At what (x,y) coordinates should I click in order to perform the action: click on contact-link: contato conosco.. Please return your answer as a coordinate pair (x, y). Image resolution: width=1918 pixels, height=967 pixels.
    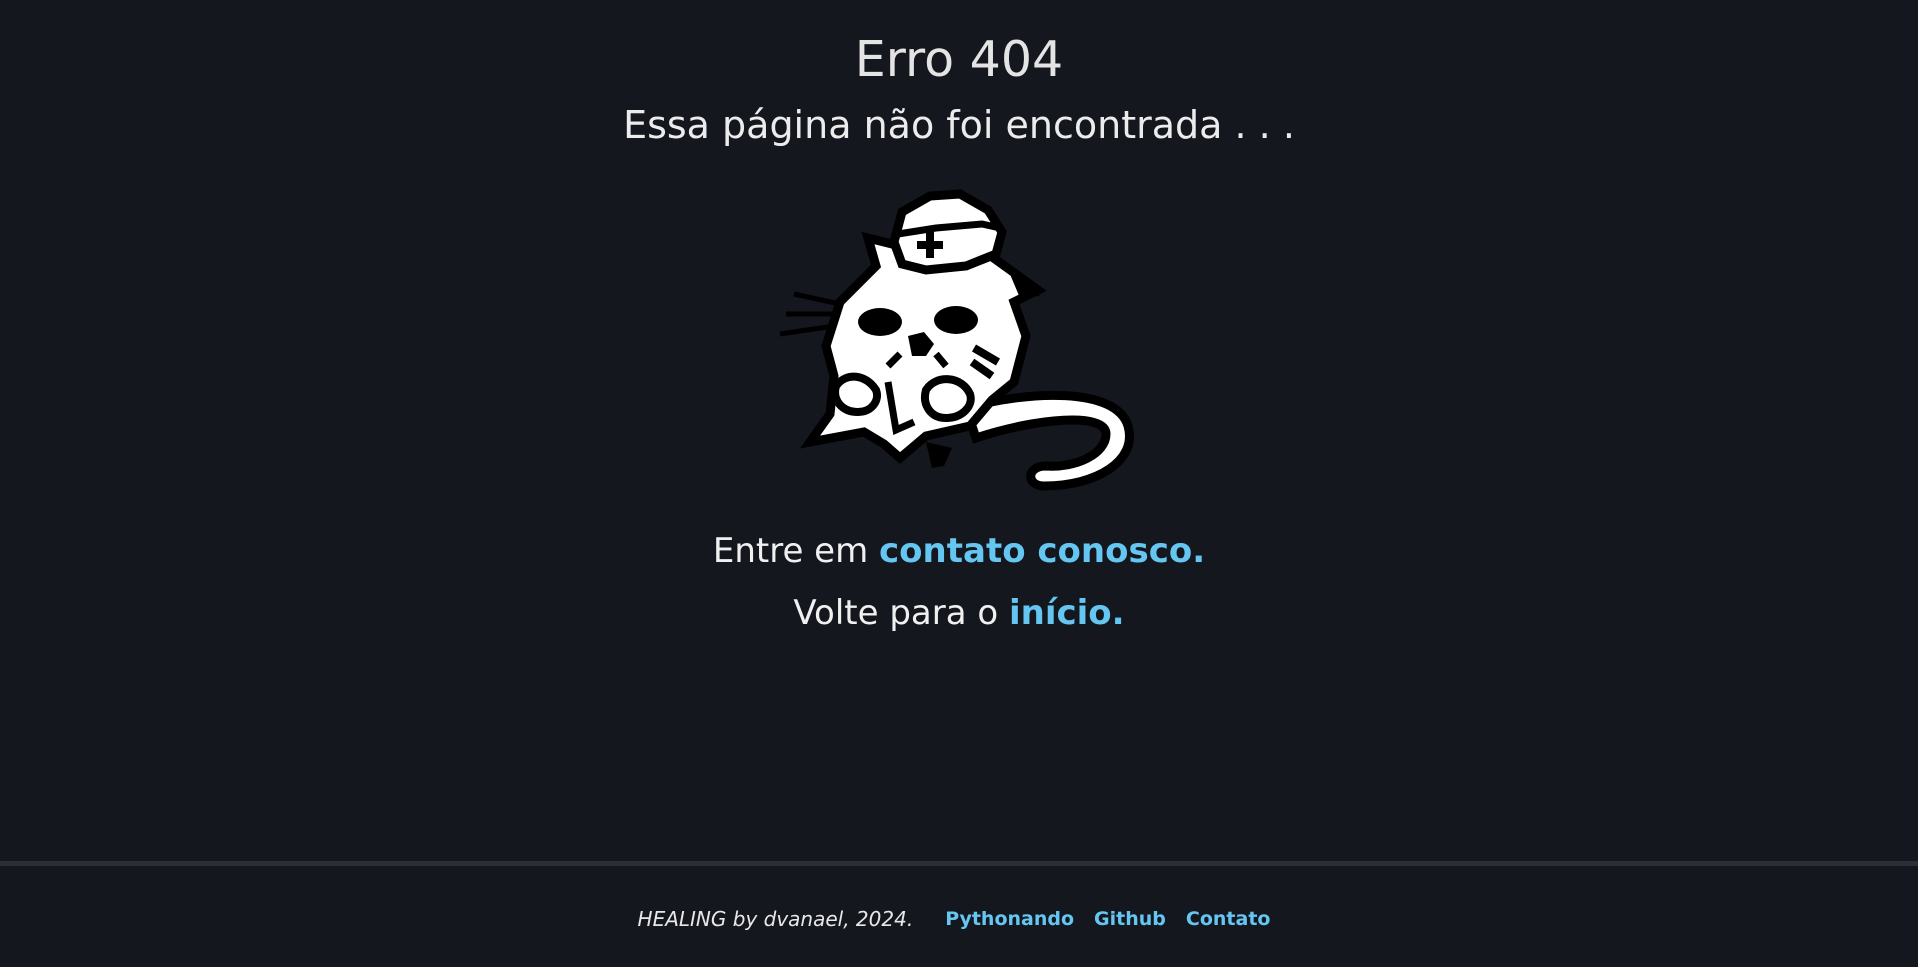
    Looking at the image, I should click on (1042, 551).